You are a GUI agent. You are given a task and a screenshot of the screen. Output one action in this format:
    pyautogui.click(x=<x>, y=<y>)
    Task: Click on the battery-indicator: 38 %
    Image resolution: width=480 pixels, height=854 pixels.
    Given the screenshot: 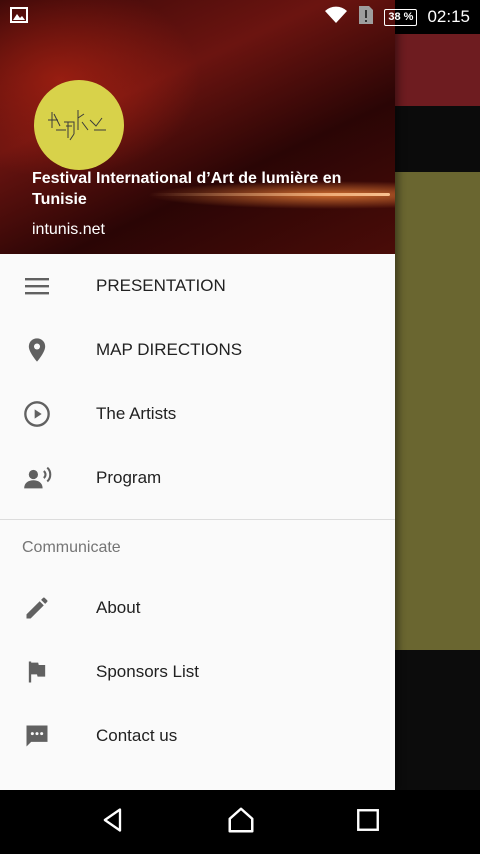 What is the action you would take?
    pyautogui.click(x=401, y=17)
    